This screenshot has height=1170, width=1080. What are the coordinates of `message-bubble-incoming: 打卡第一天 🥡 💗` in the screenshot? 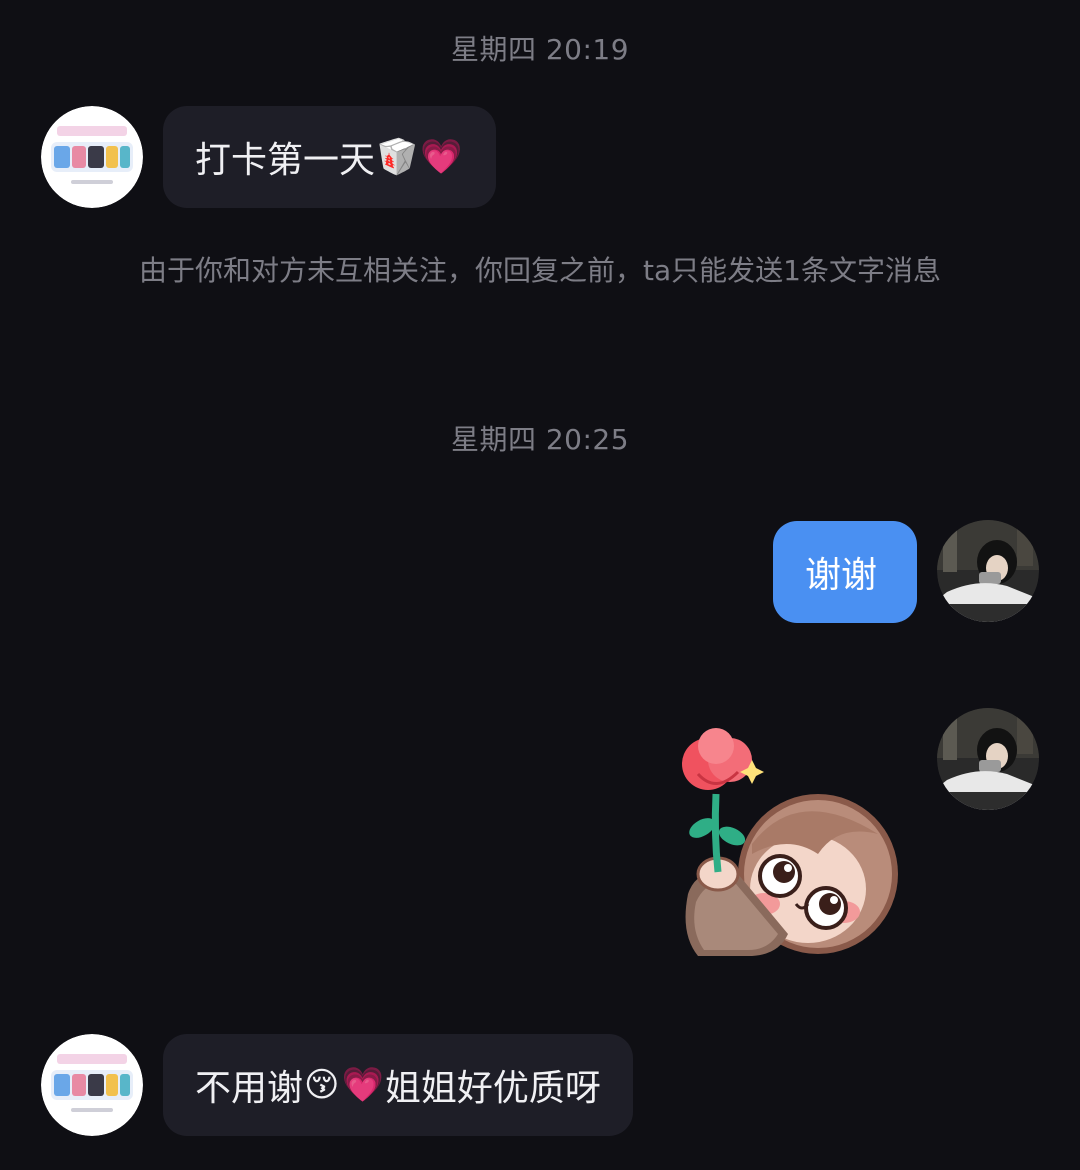 It's located at (329, 157).